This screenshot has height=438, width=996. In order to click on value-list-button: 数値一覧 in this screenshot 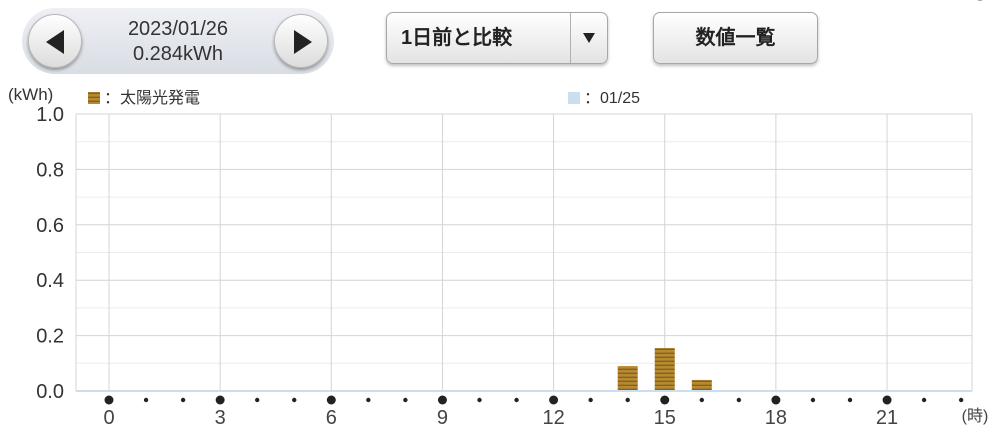, I will do `click(735, 38)`.